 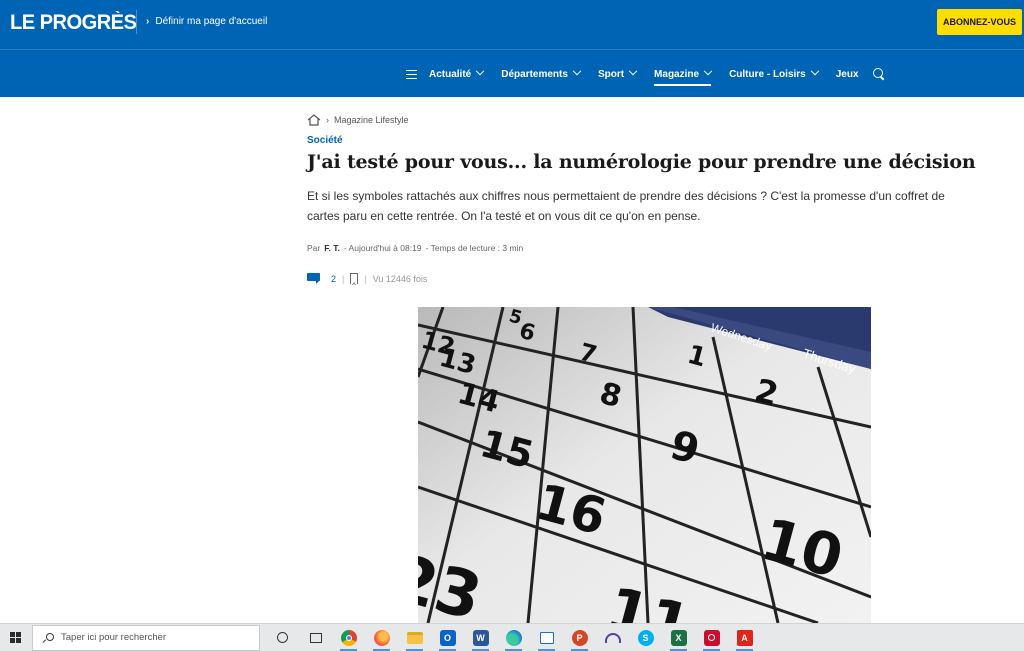 What do you see at coordinates (282, 637) in the screenshot?
I see `cortana-icon` at bounding box center [282, 637].